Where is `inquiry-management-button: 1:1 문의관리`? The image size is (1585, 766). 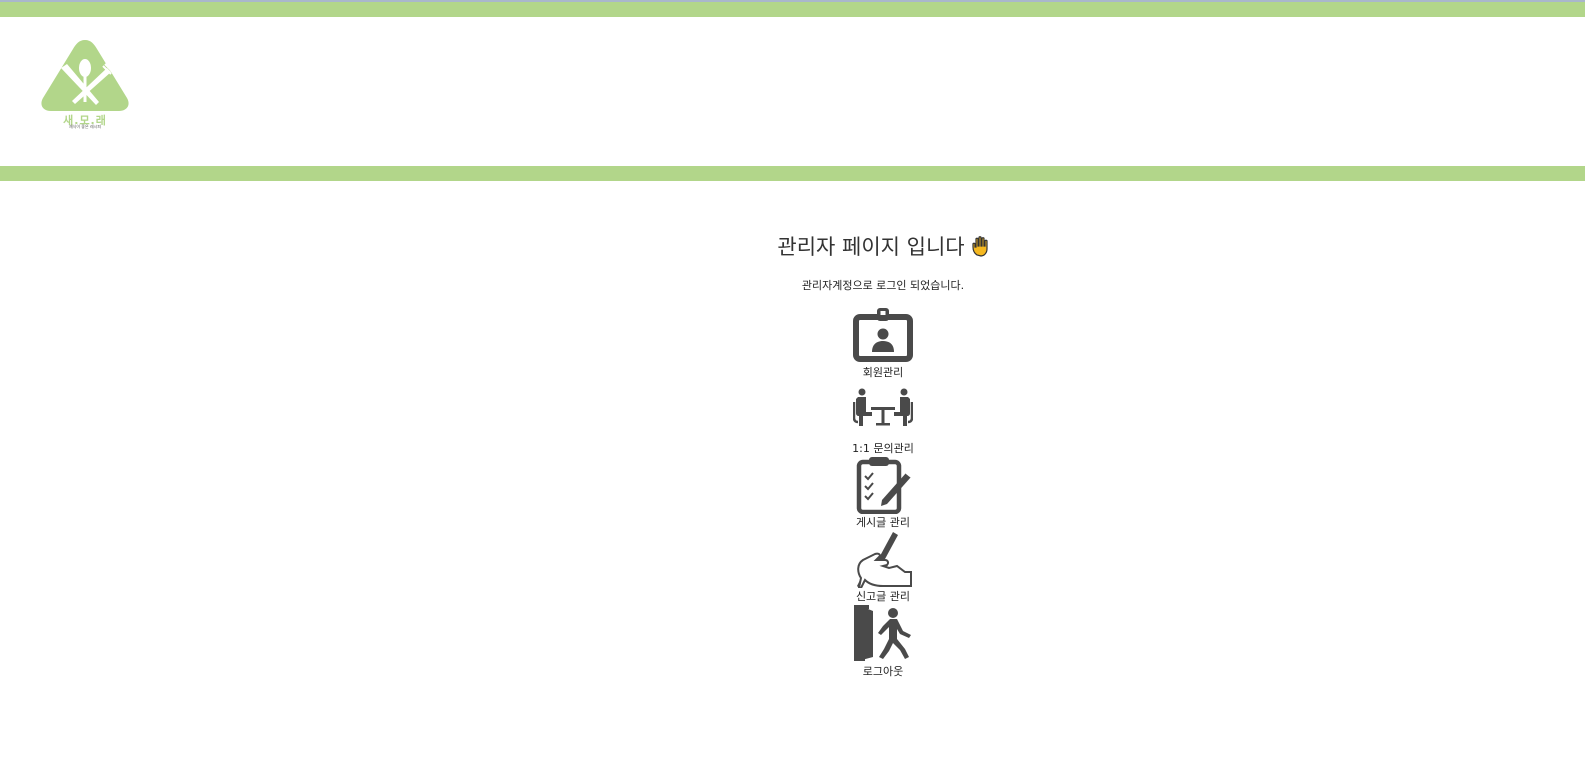 inquiry-management-button: 1:1 문의관리 is located at coordinates (883, 423).